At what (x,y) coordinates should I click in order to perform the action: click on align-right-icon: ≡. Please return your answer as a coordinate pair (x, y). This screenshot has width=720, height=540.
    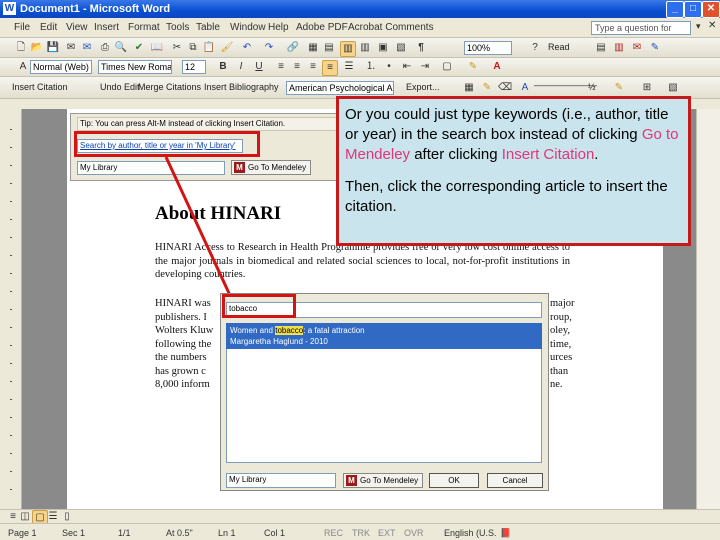
    Looking at the image, I should click on (313, 67).